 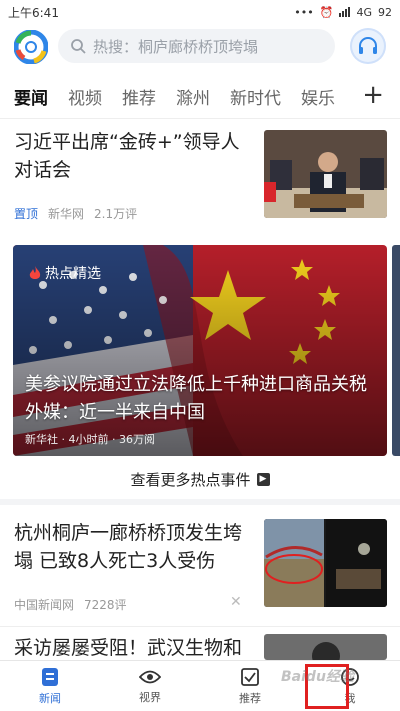 I want to click on top-bar: 热搜：桐庐廊桥桥顶垮塌, so click(x=200, y=47).